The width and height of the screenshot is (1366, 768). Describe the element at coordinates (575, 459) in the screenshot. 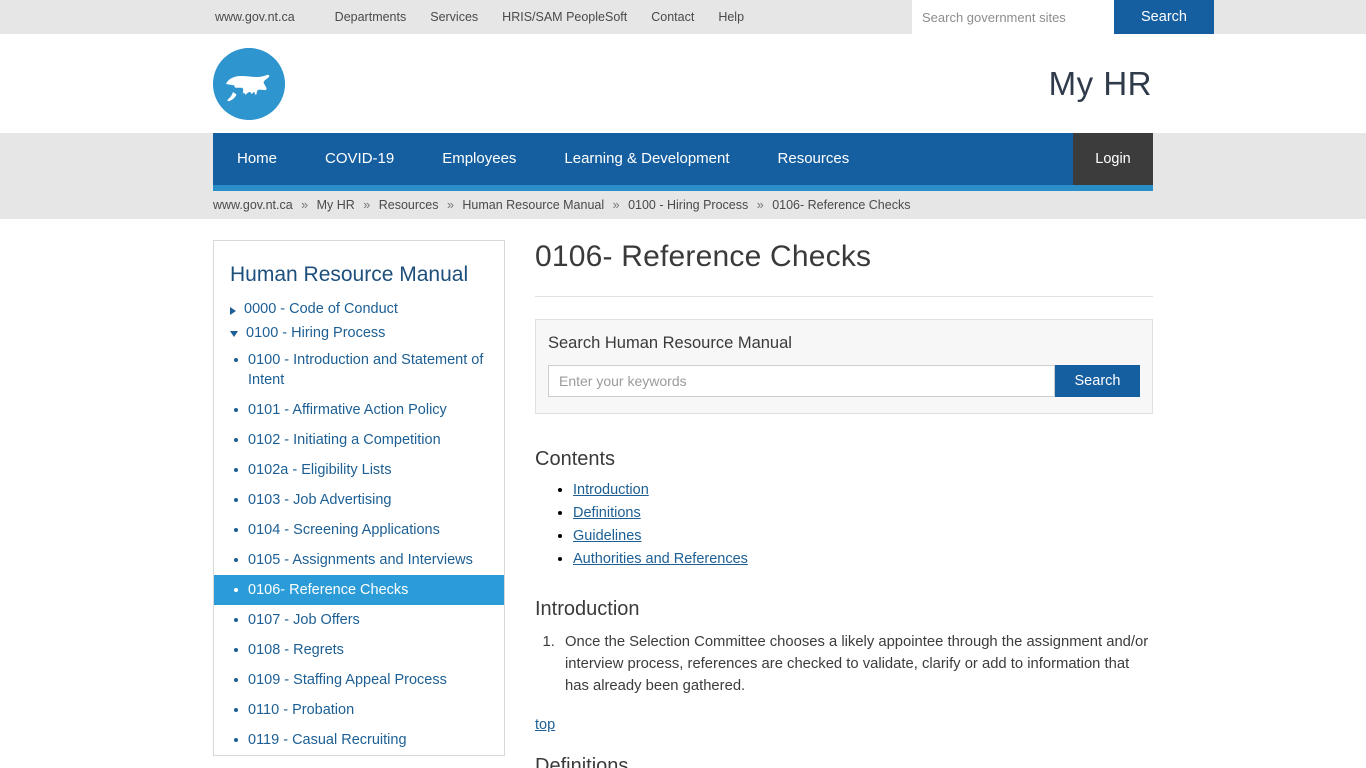

I see `contents-heading: Contents` at that location.